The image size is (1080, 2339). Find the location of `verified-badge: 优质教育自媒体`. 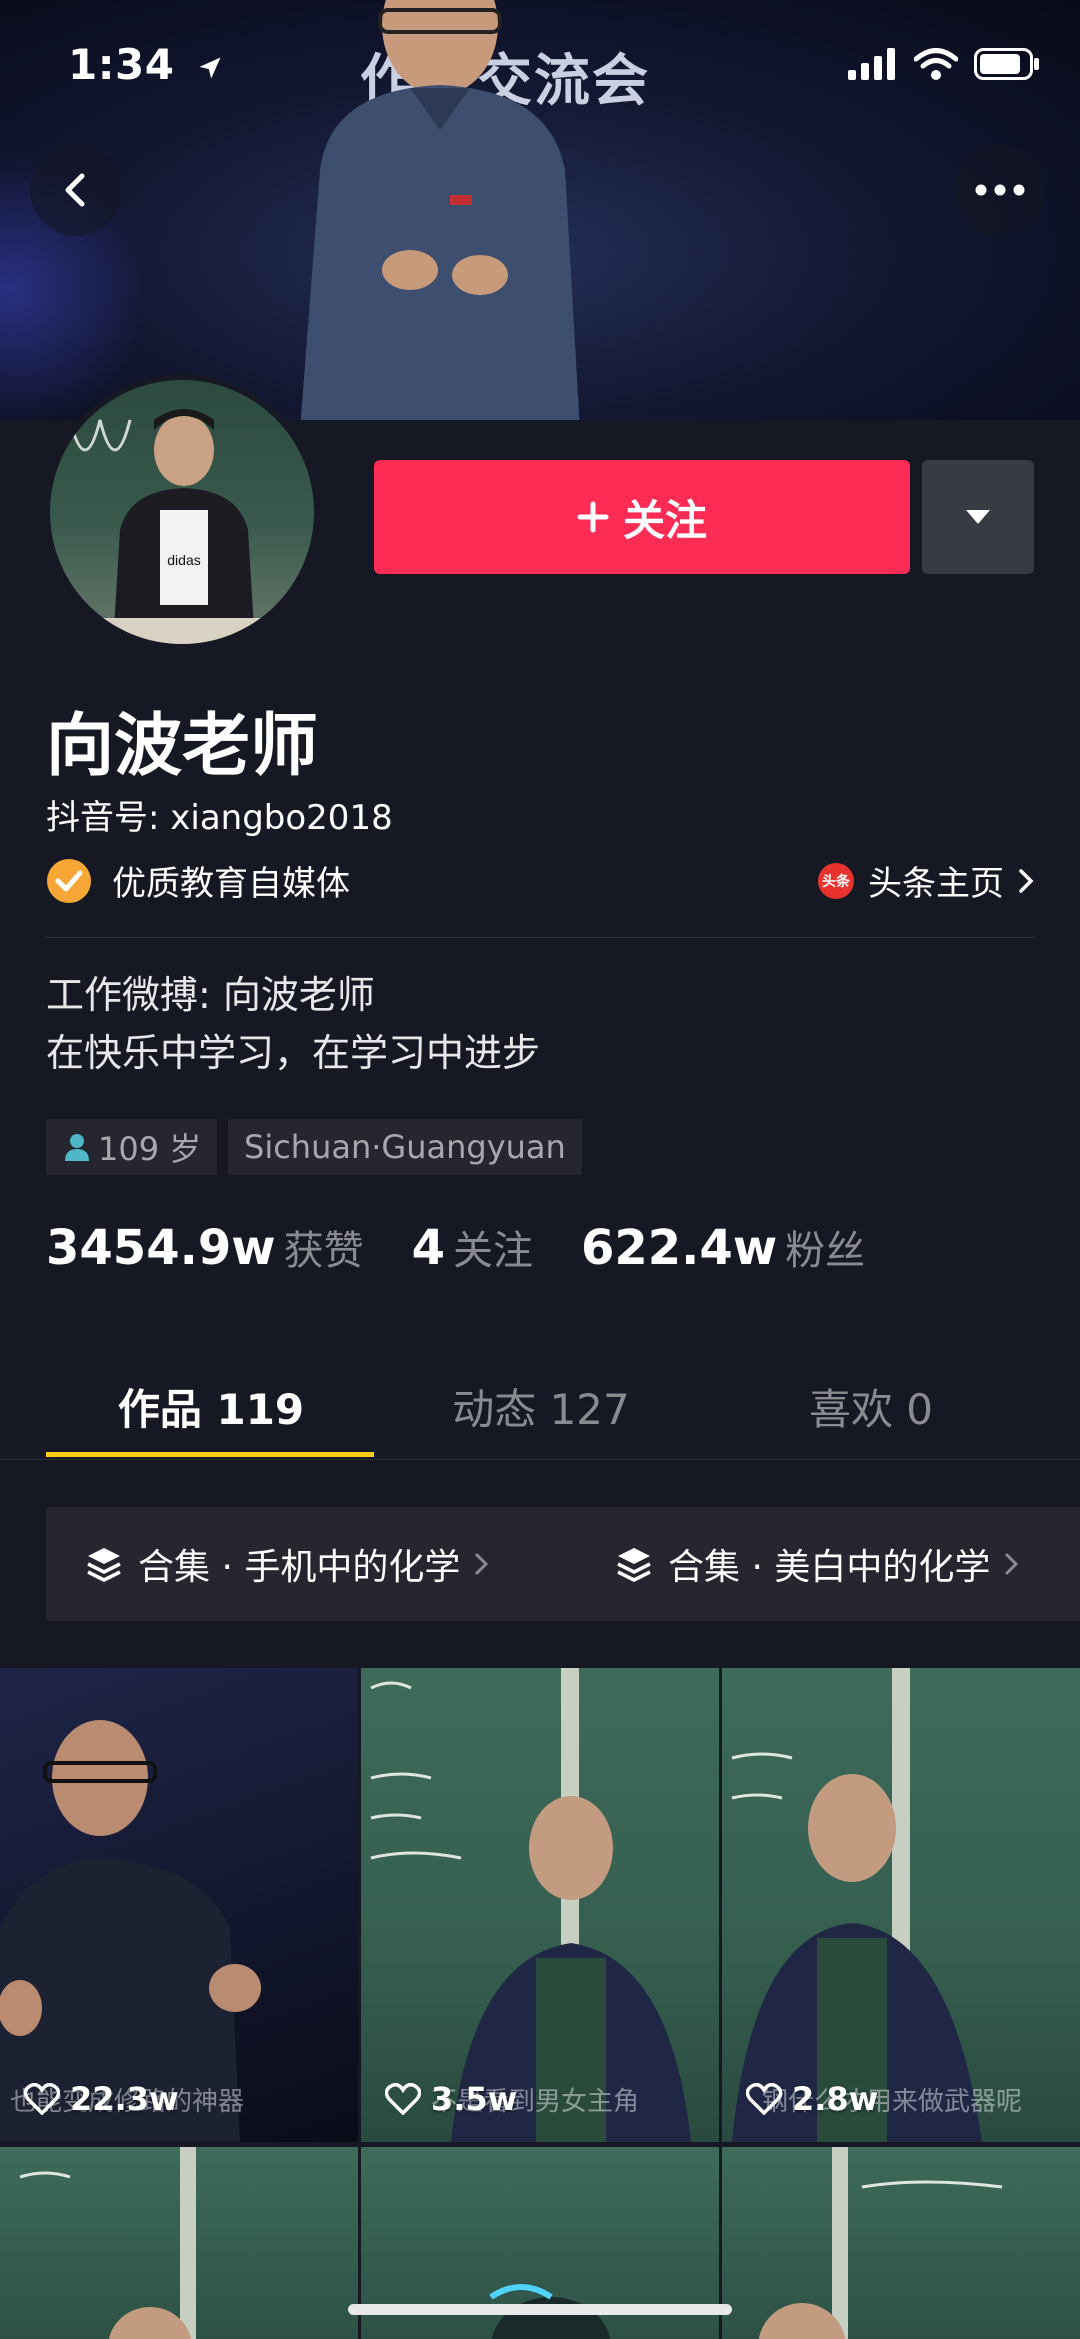

verified-badge: 优质教育自媒体 is located at coordinates (198, 880).